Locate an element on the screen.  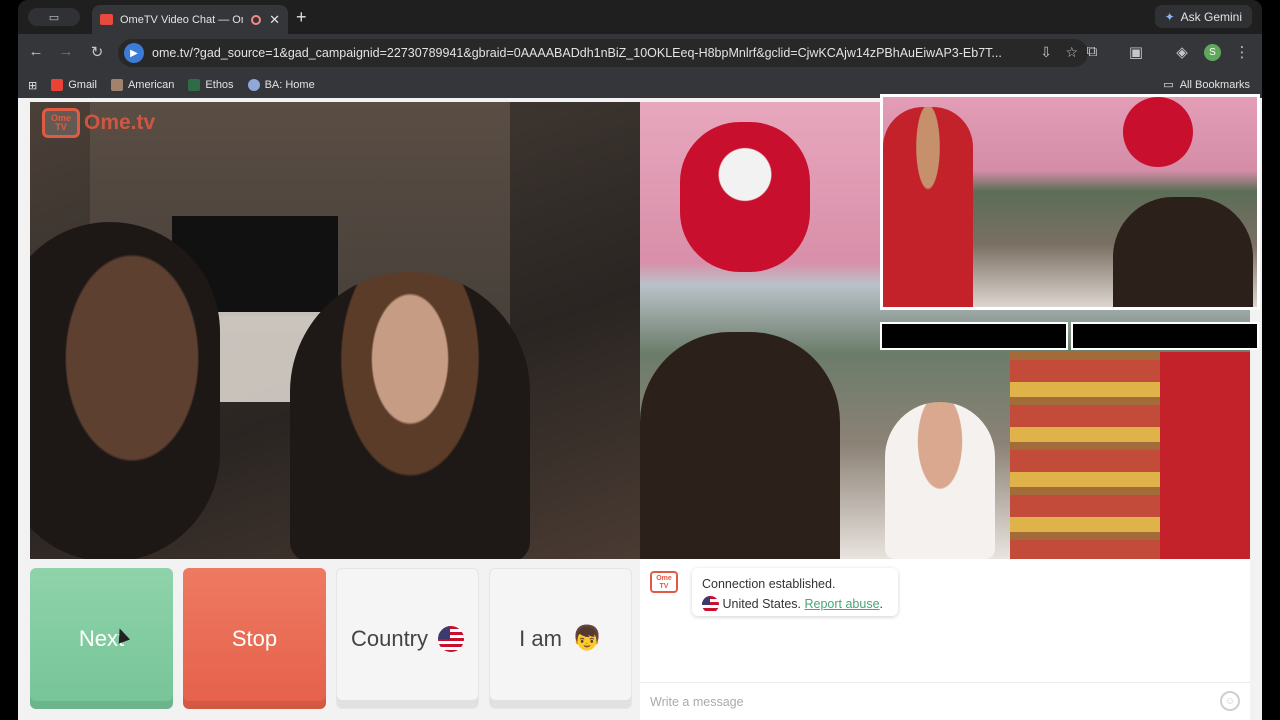
message-input: Write a message is located at coordinates (945, 701).